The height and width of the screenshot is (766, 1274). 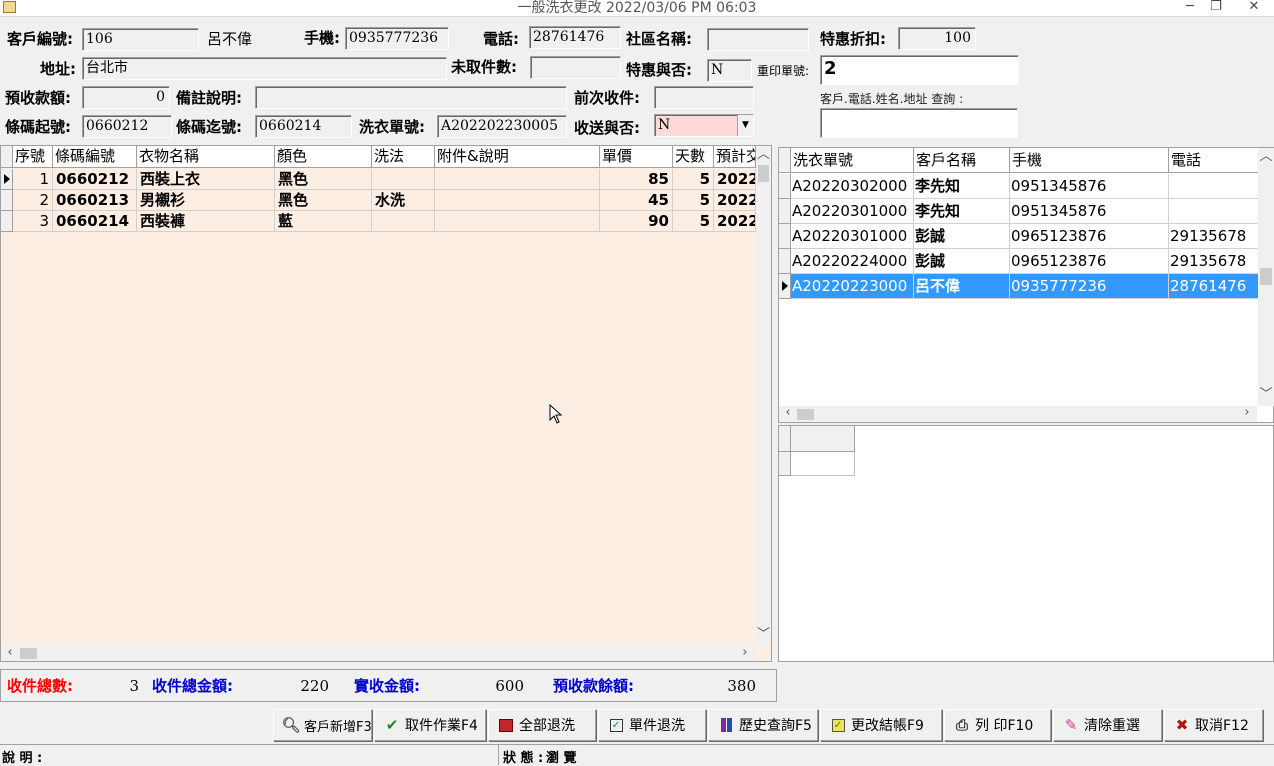 I want to click on items-cell: 0660212, so click(x=95, y=179).